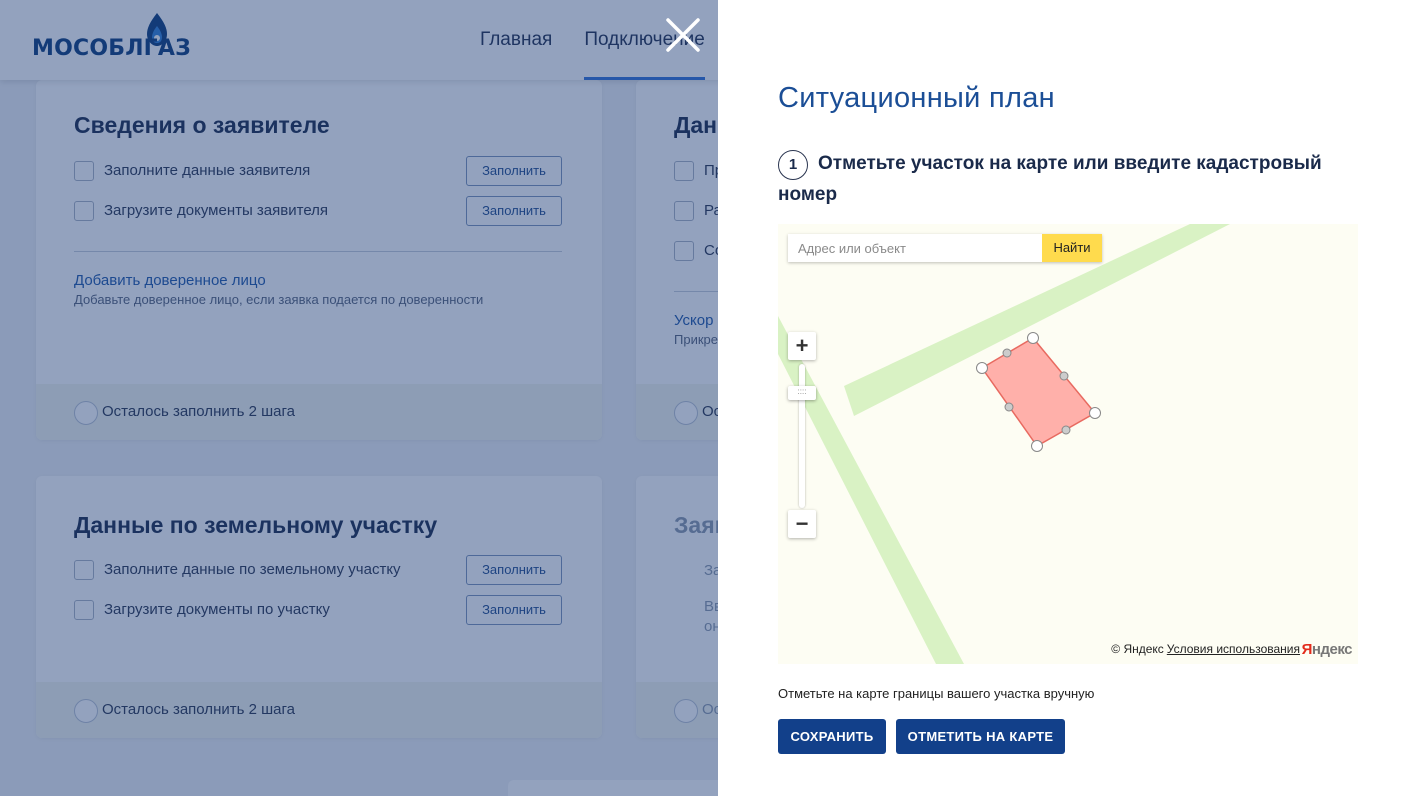 This screenshot has height=796, width=1418. Describe the element at coordinates (802, 524) in the screenshot. I see `zoom-out-button: −` at that location.